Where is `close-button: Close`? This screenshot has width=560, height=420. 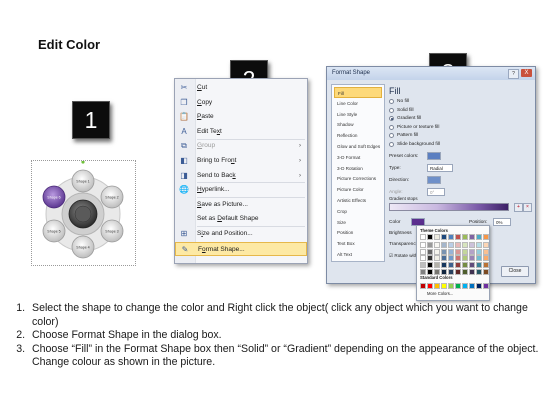
close-button: Close is located at coordinates (515, 271).